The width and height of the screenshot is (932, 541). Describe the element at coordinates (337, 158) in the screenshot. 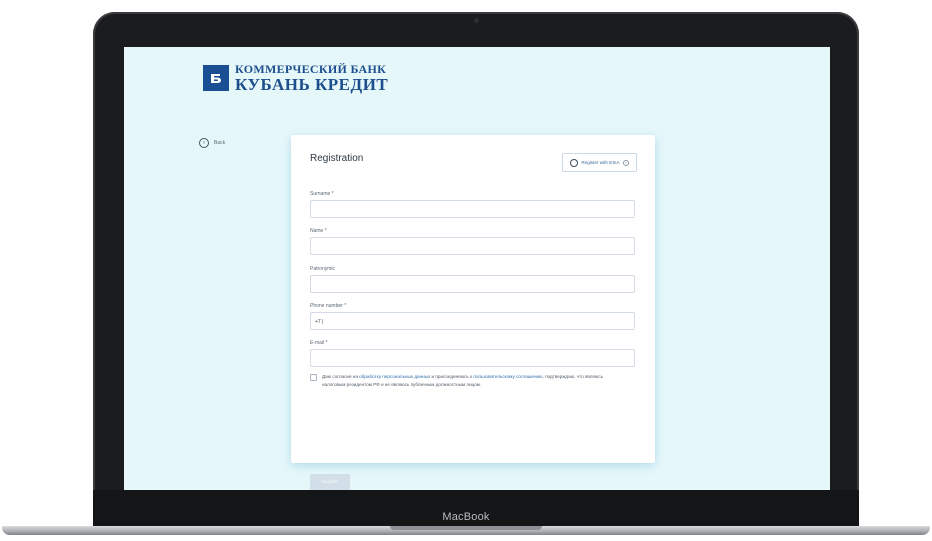

I see `page-title: Registration` at that location.